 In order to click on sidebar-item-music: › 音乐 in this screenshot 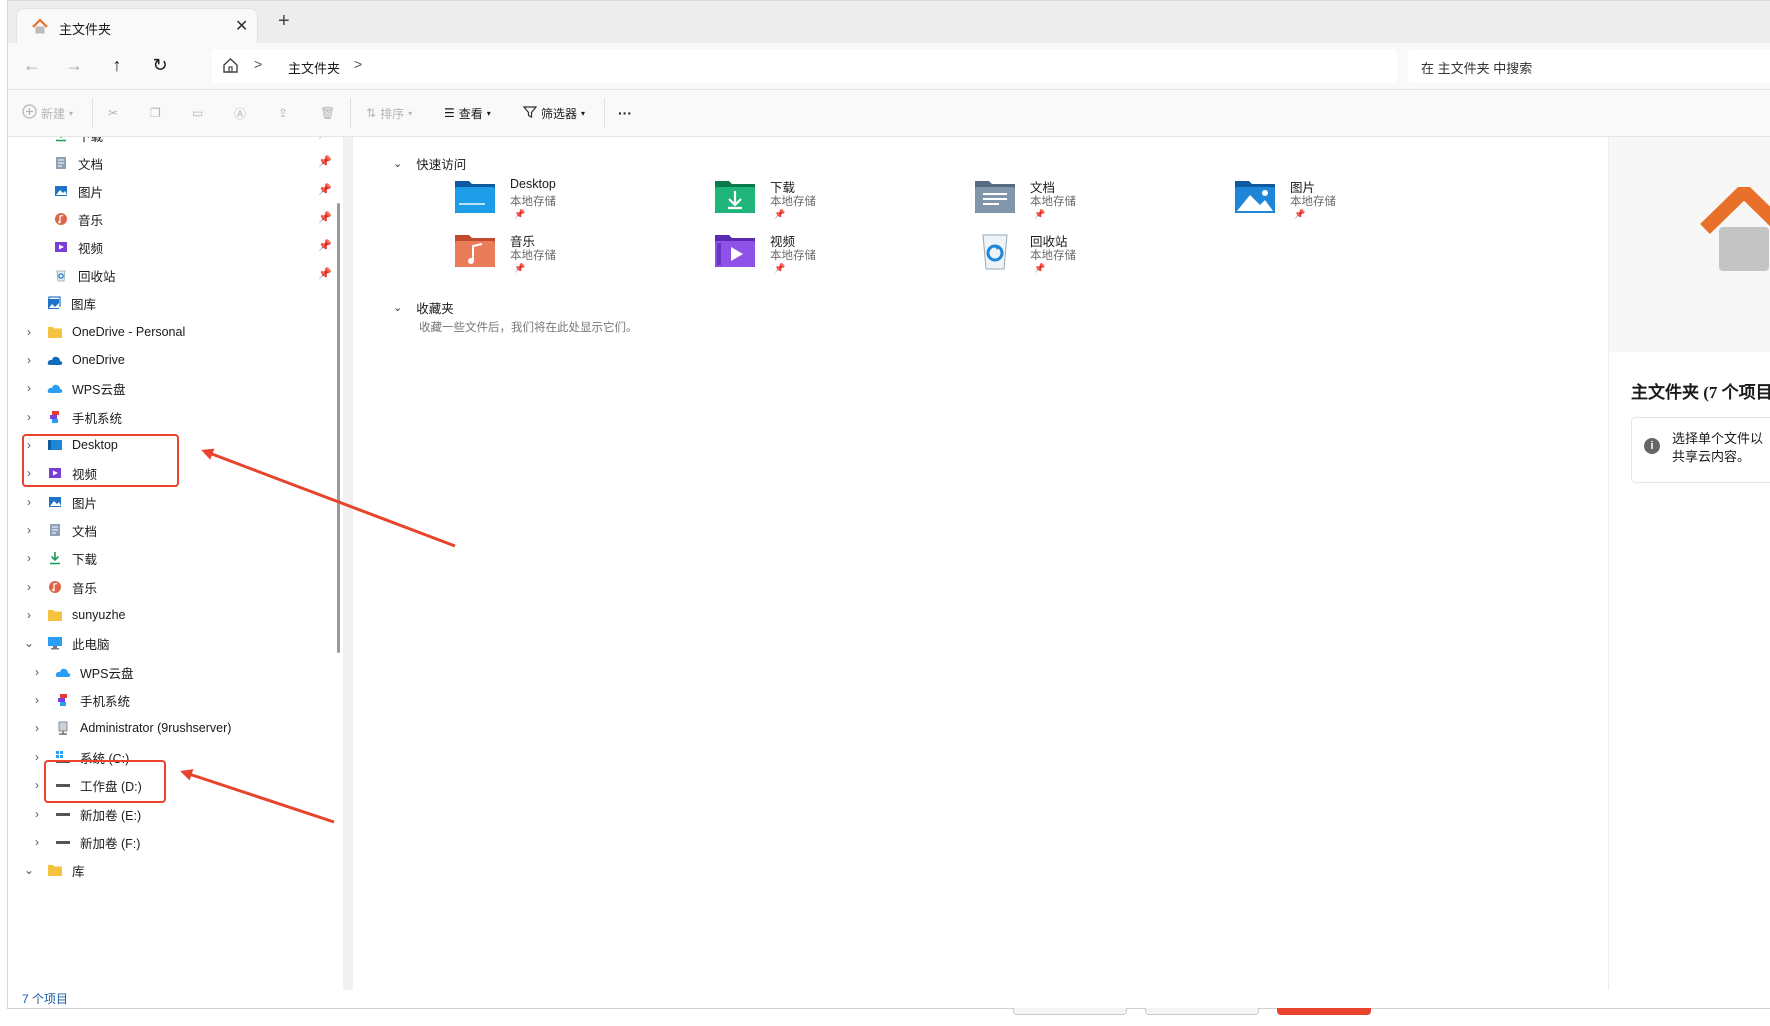, I will do `click(59, 587)`.